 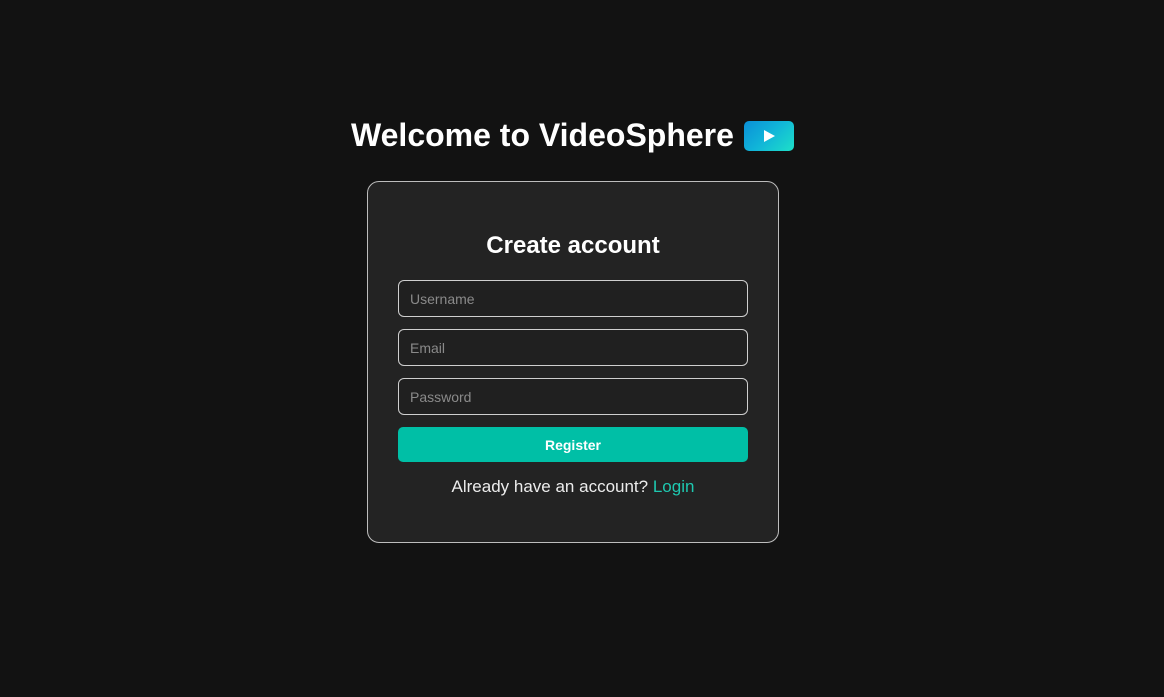 I want to click on welcome-title: Welcome to VideoSphere, so click(x=542, y=135).